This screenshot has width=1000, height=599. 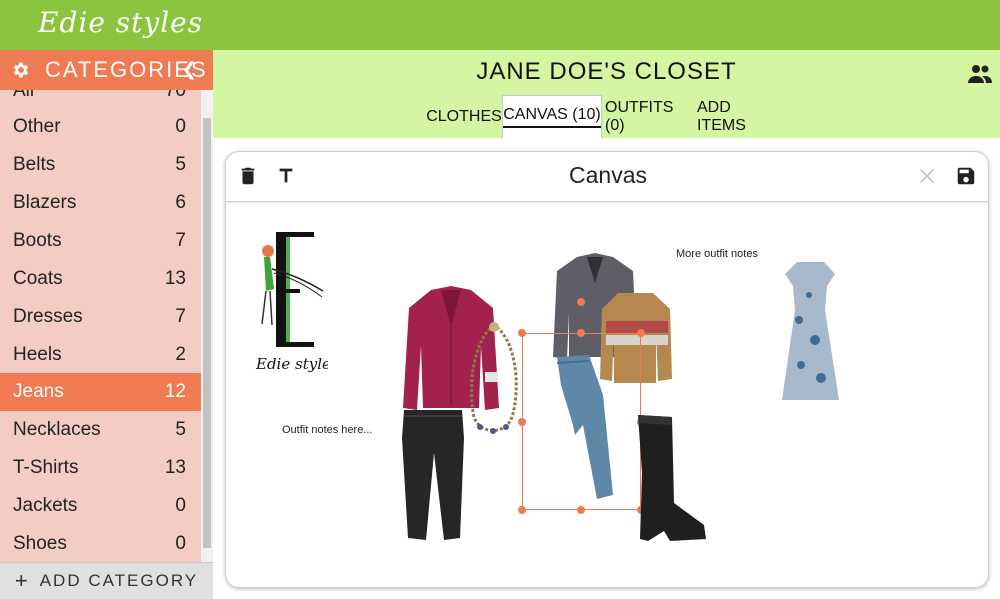 What do you see at coordinates (207, 333) in the screenshot?
I see `scrollbar-thumb` at bounding box center [207, 333].